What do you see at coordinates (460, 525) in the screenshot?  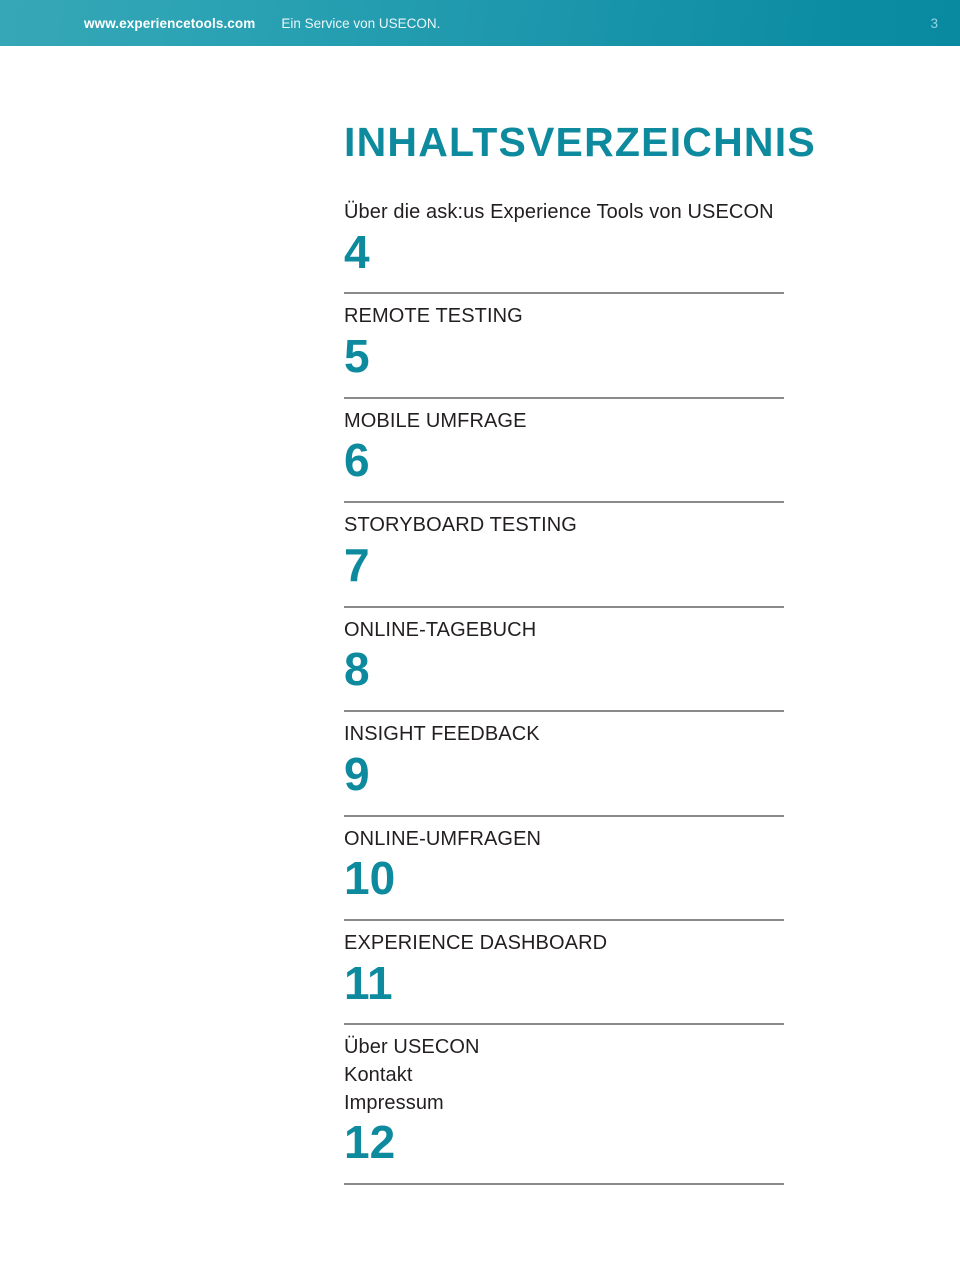 I see `toc-entry-label: STORYBOARD TESTING` at bounding box center [460, 525].